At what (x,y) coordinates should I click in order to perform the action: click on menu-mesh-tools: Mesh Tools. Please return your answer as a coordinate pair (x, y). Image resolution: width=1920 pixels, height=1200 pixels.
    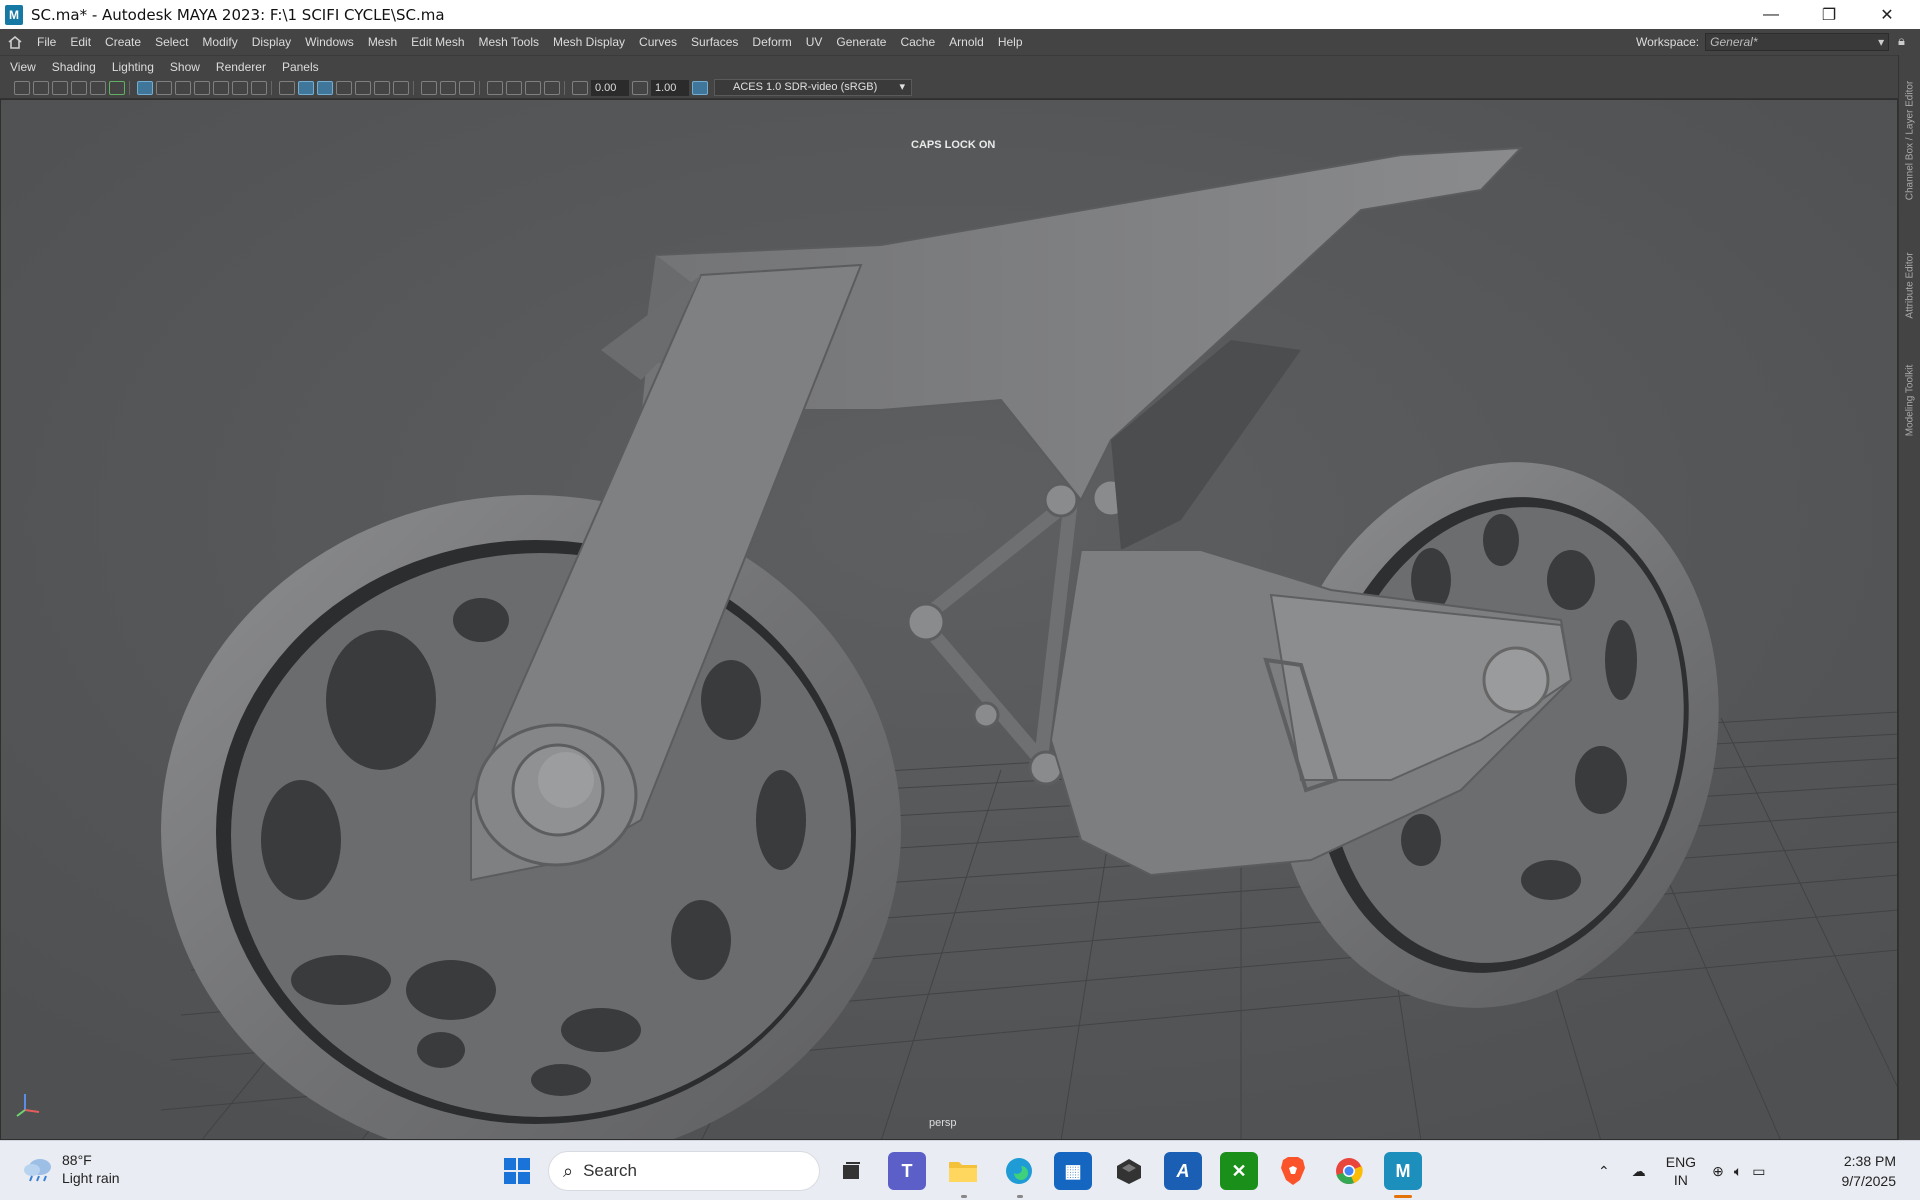
    Looking at the image, I should click on (509, 42).